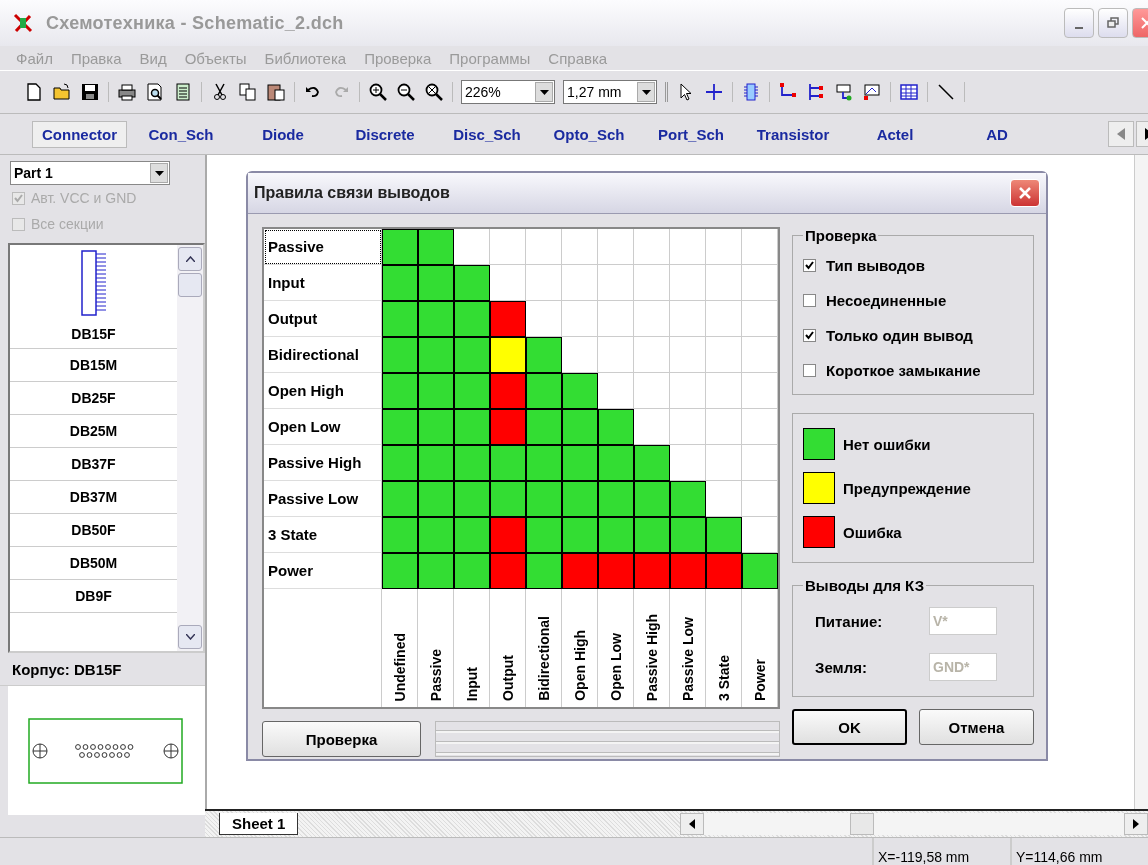 Image resolution: width=1148 pixels, height=865 pixels. Describe the element at coordinates (946, 92) in the screenshot. I see `line-icon` at that location.